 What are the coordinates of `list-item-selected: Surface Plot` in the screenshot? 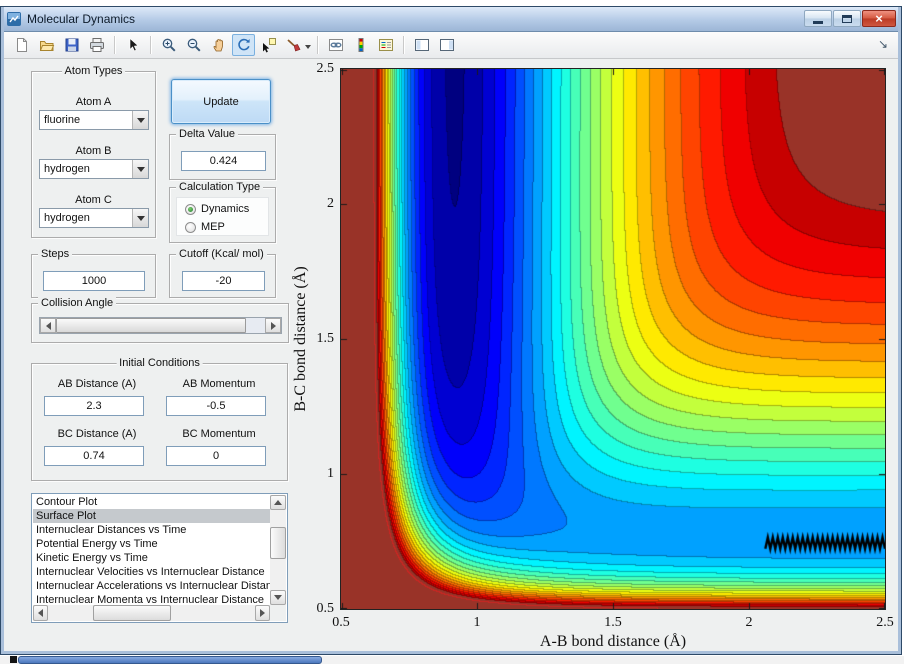 It's located at (151, 516).